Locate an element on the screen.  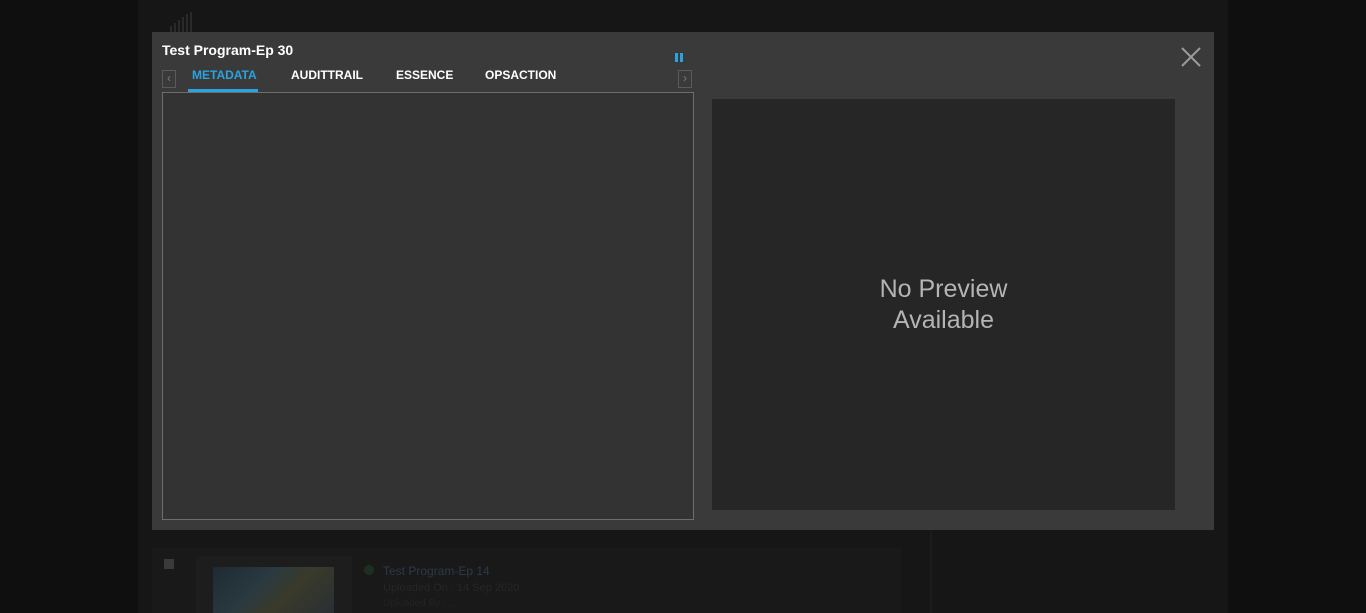
chevron-right-icon: › is located at coordinates (685, 78).